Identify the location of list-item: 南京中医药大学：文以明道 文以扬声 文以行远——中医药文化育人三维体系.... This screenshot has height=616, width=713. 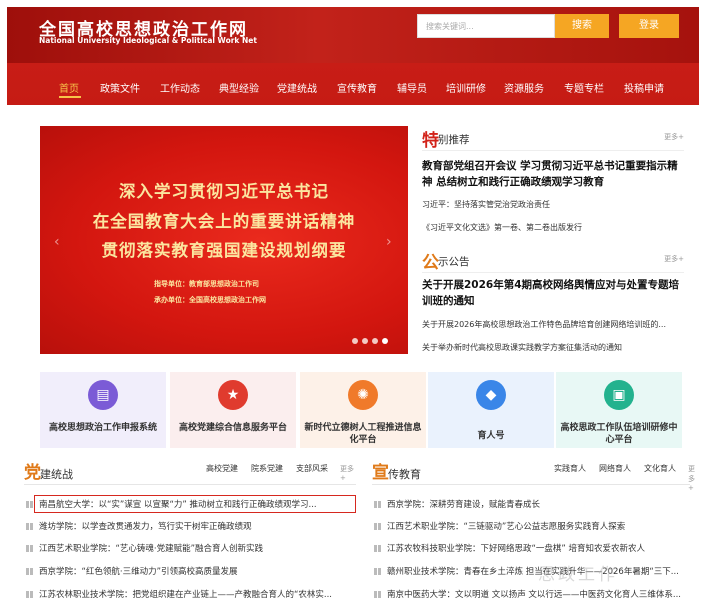
(539, 595).